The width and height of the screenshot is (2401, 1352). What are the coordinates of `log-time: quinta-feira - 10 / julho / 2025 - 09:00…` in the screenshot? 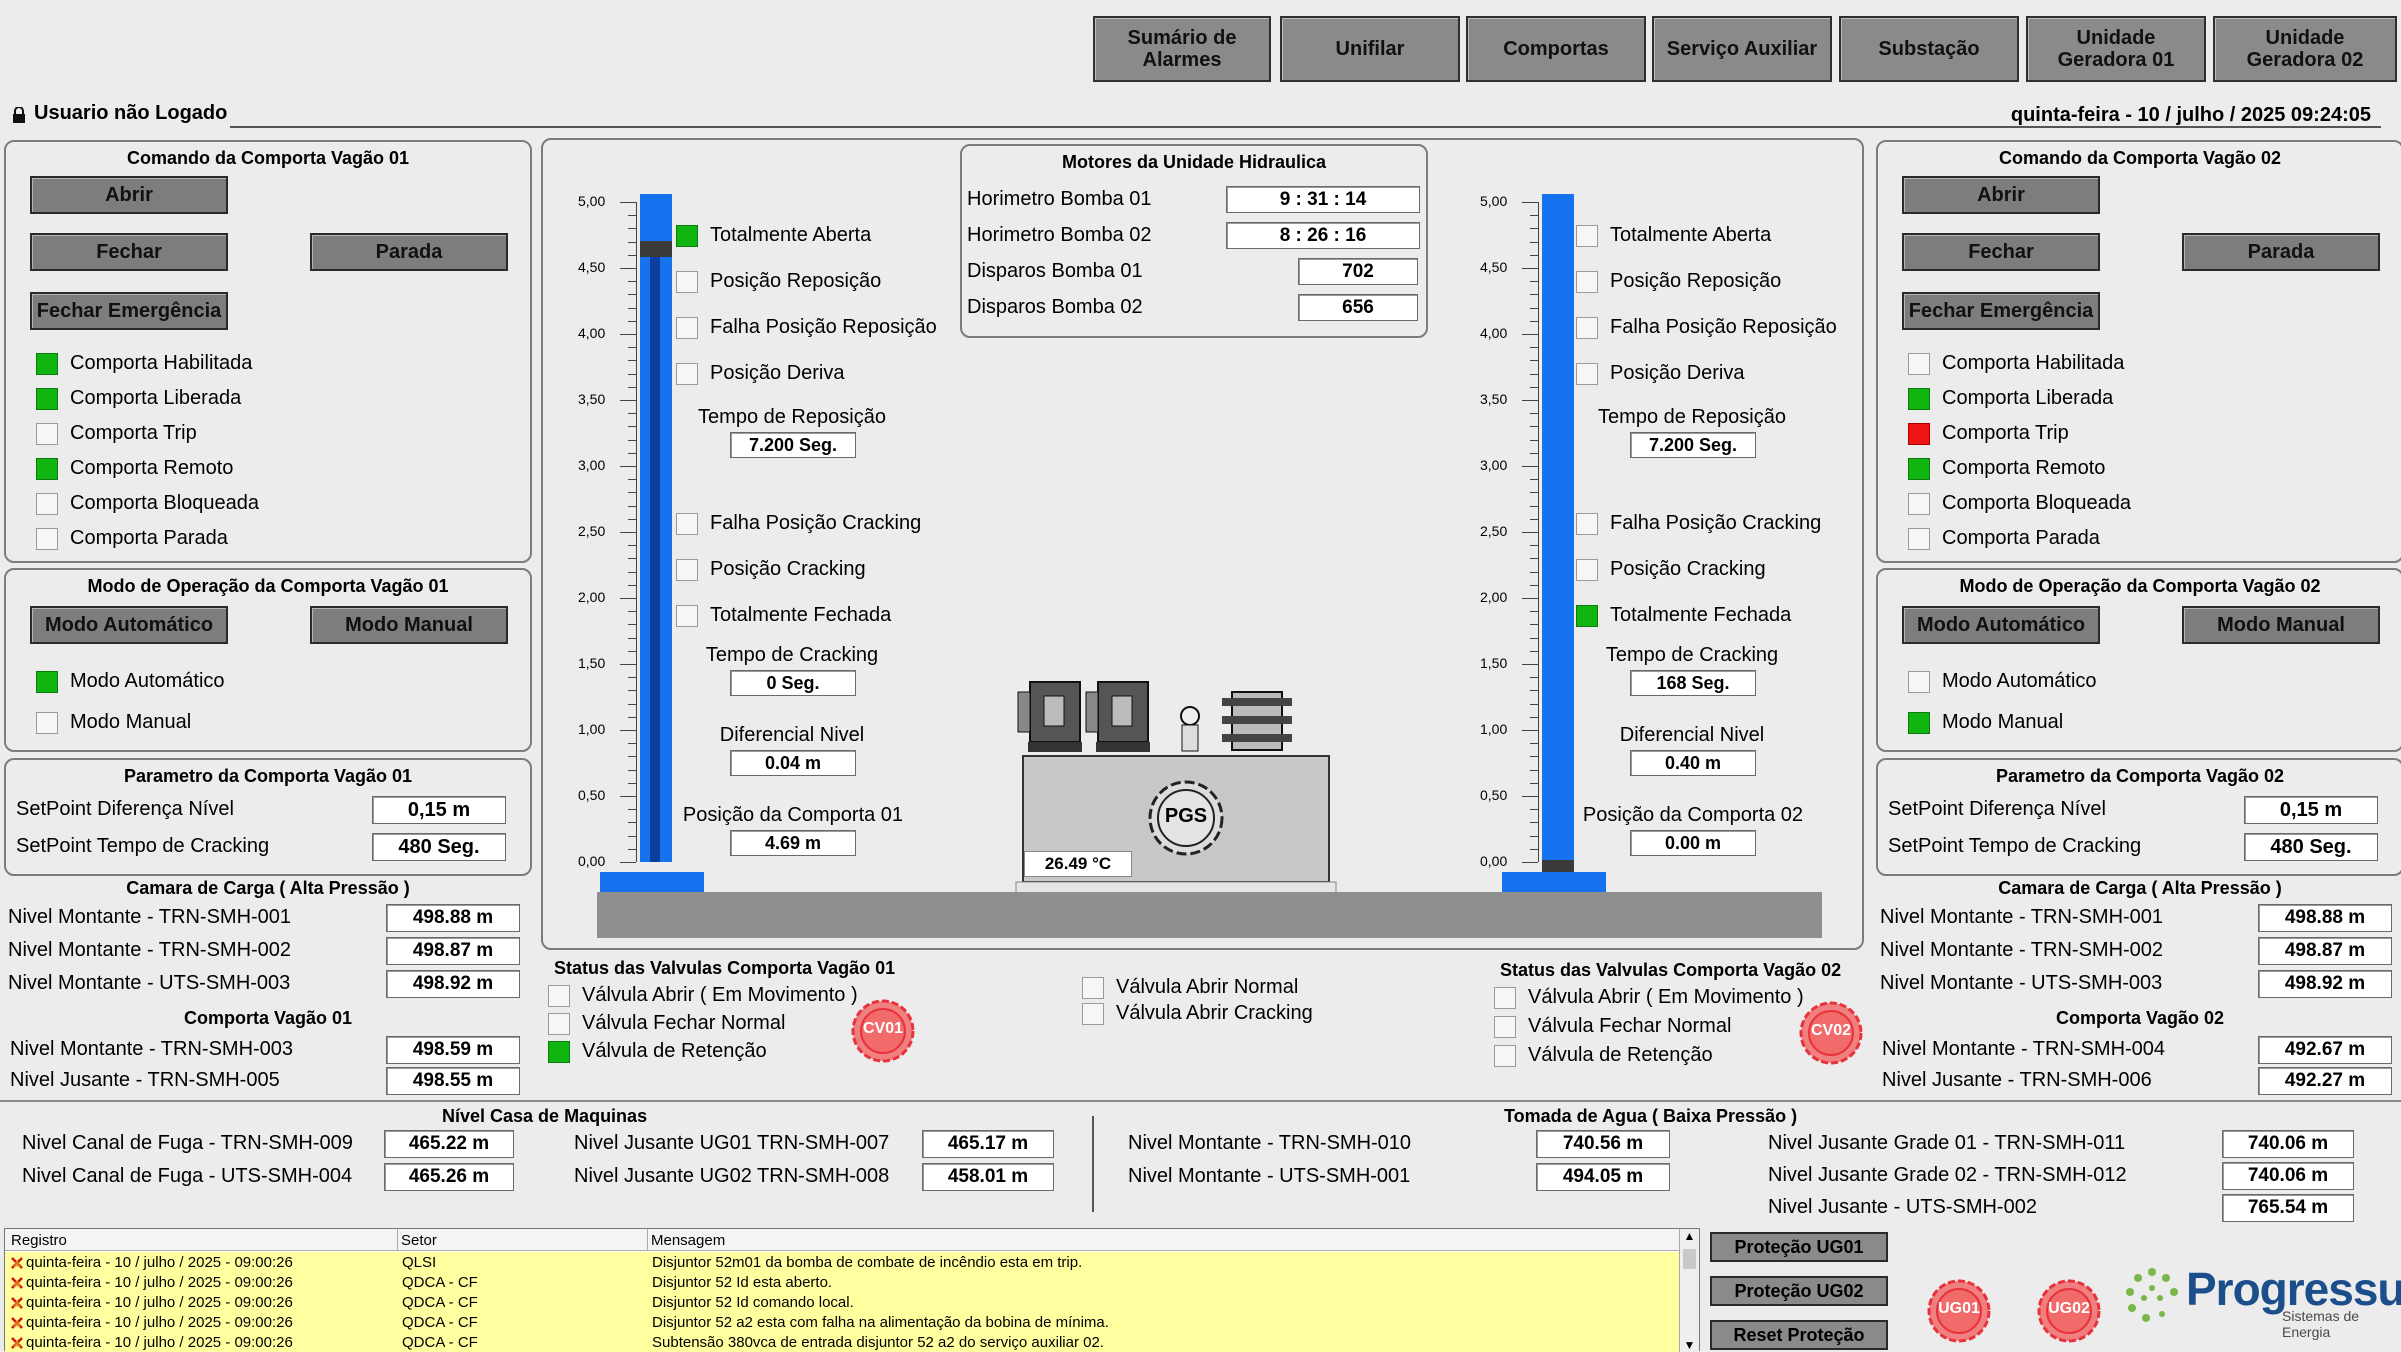 It's located at (159, 1262).